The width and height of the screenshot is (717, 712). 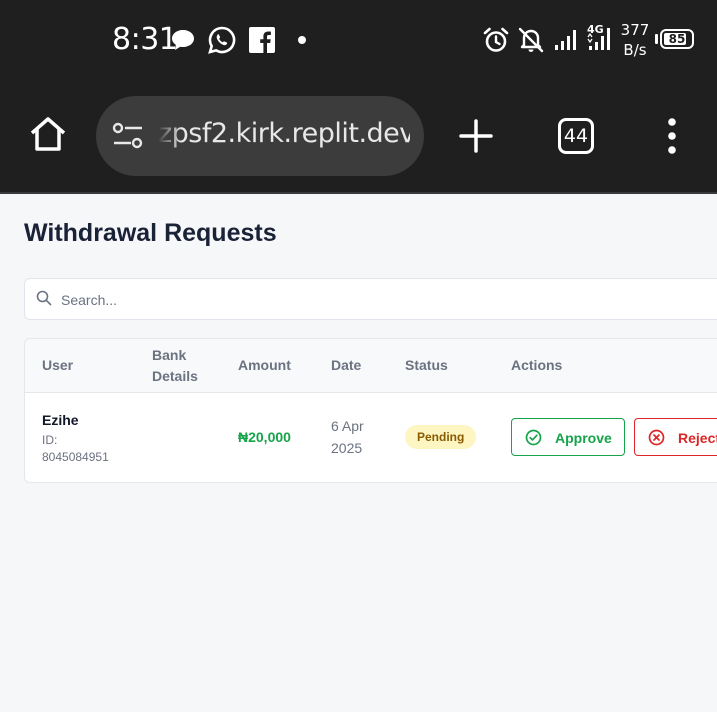 I want to click on signal-icon, so click(x=567, y=42).